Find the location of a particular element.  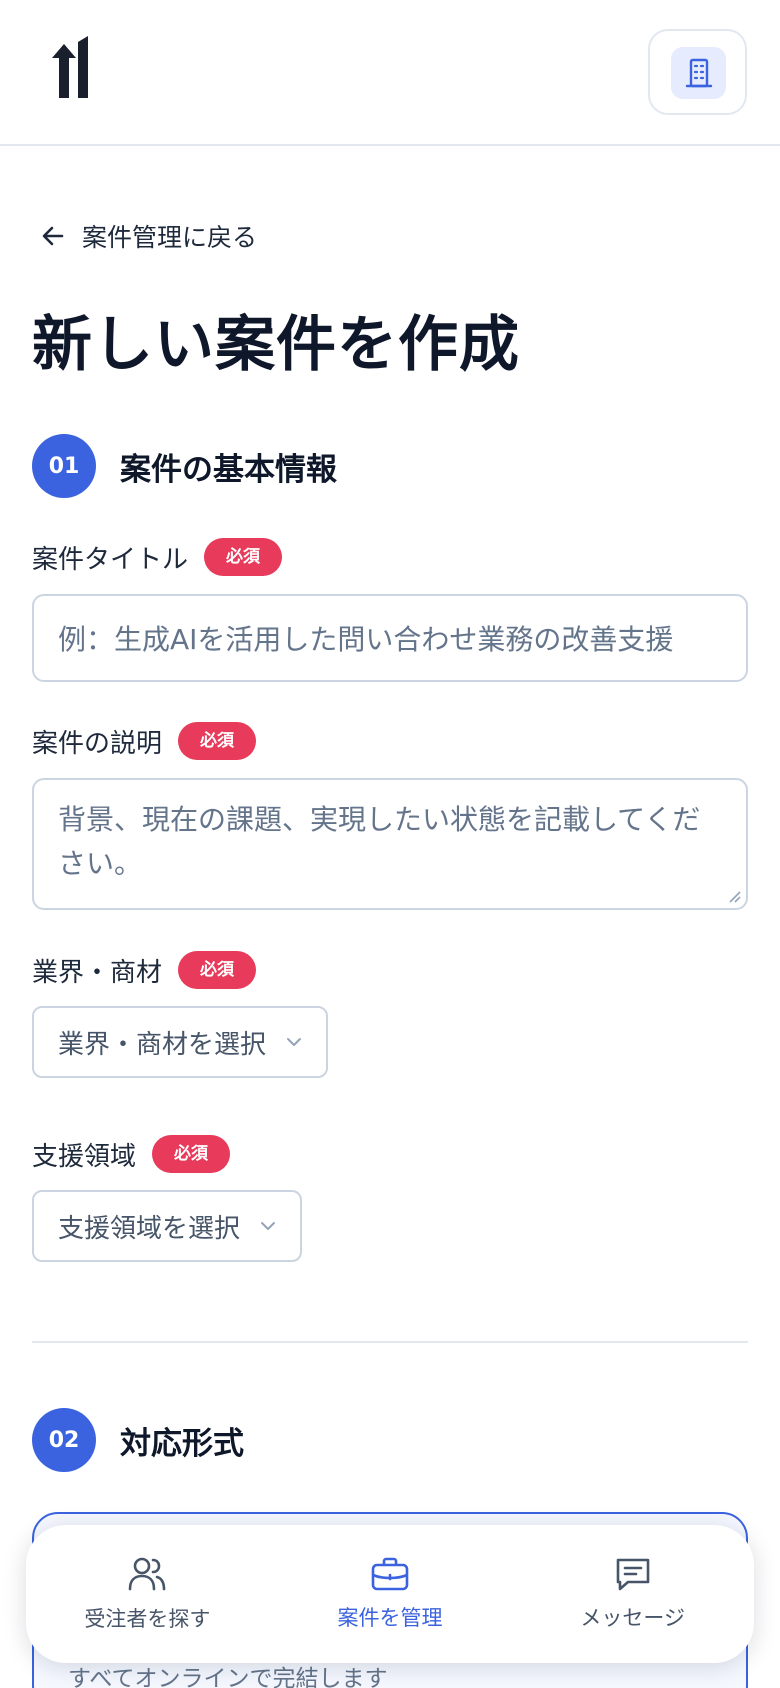

step-number: 01 is located at coordinates (64, 466).